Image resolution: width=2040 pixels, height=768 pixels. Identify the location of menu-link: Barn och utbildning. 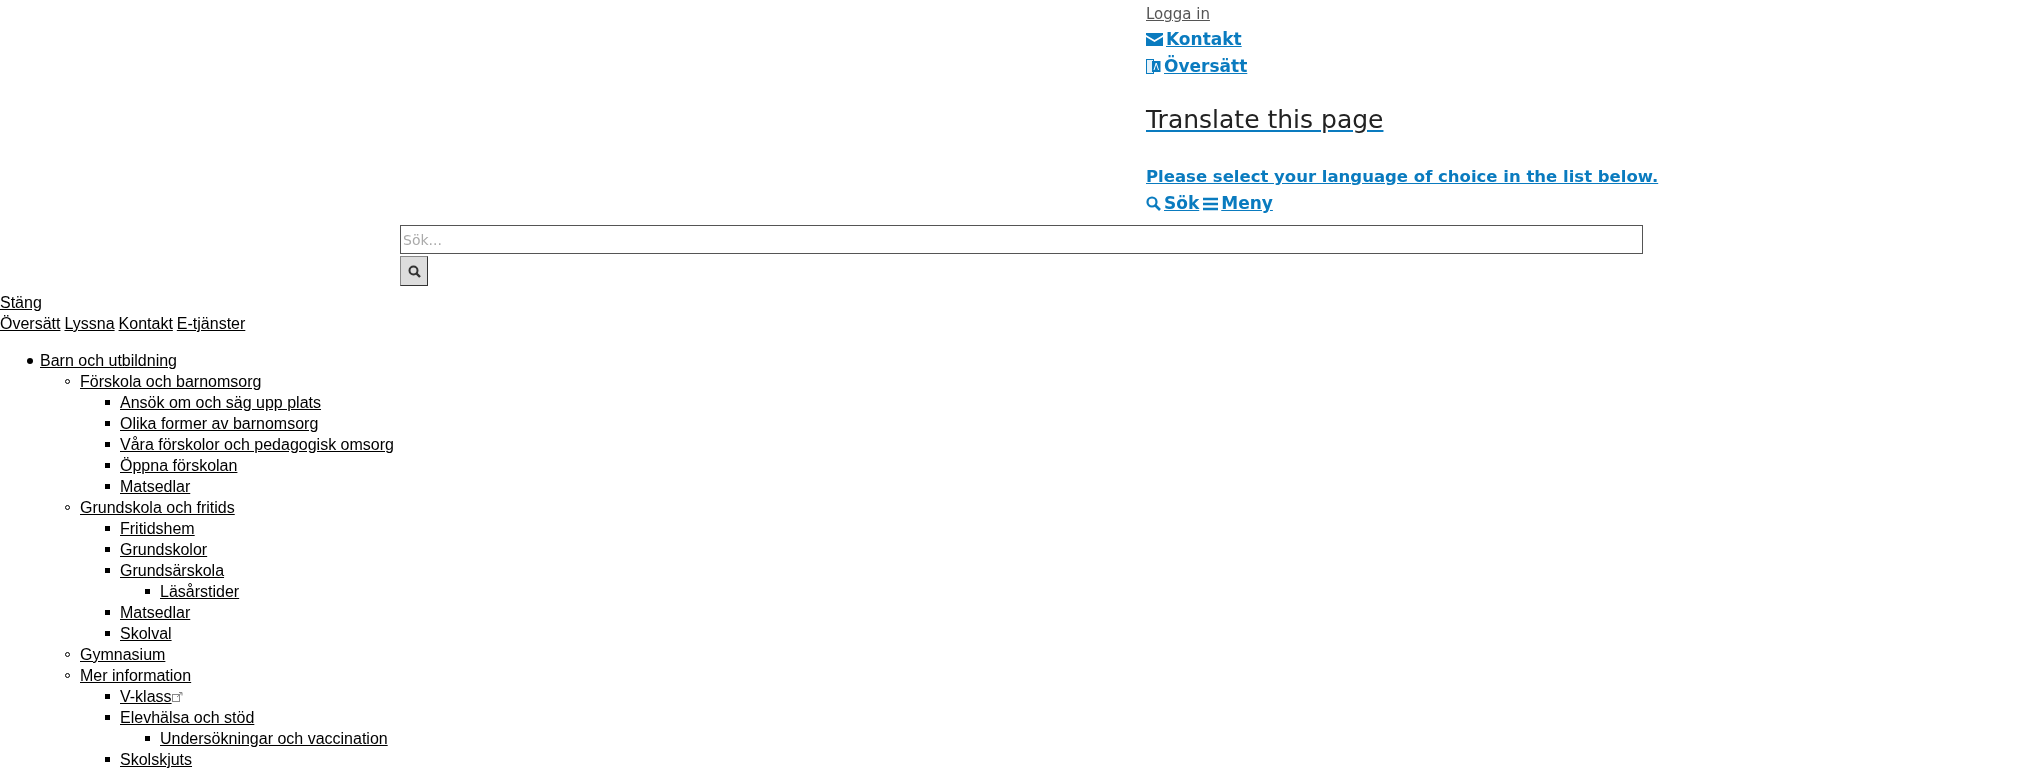
(108, 360).